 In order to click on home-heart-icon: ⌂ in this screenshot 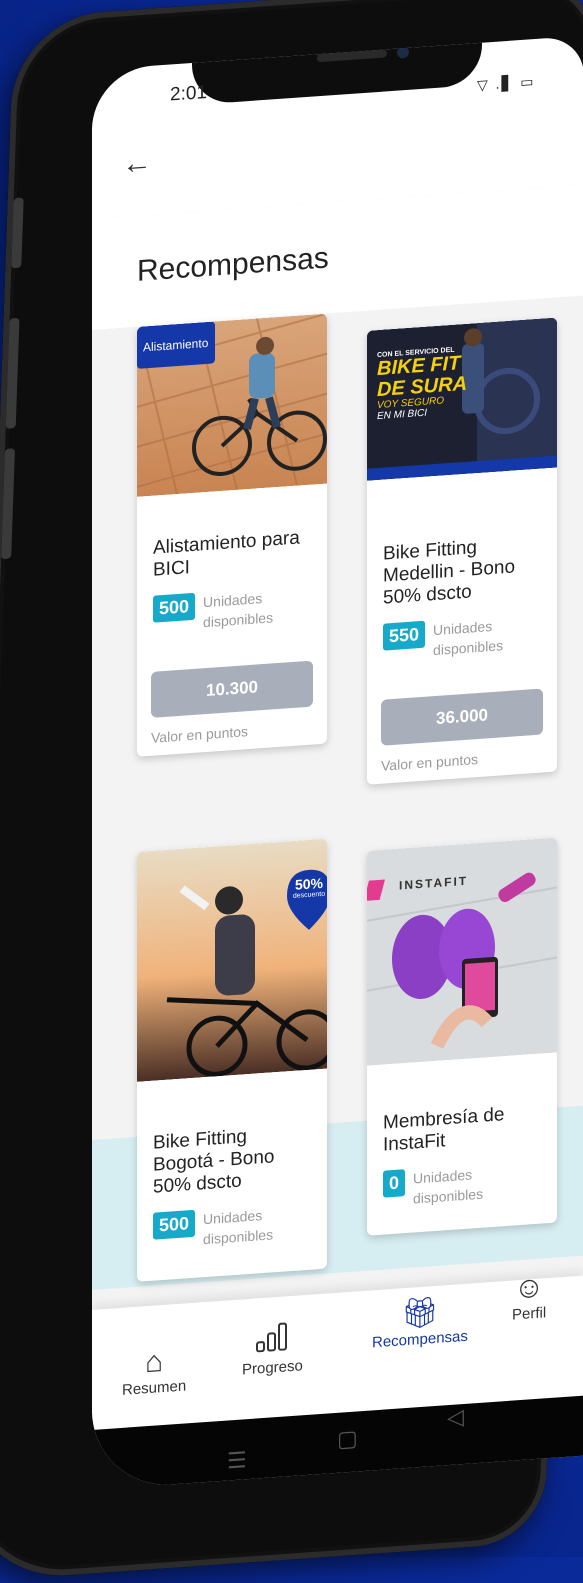, I will do `click(154, 1362)`.